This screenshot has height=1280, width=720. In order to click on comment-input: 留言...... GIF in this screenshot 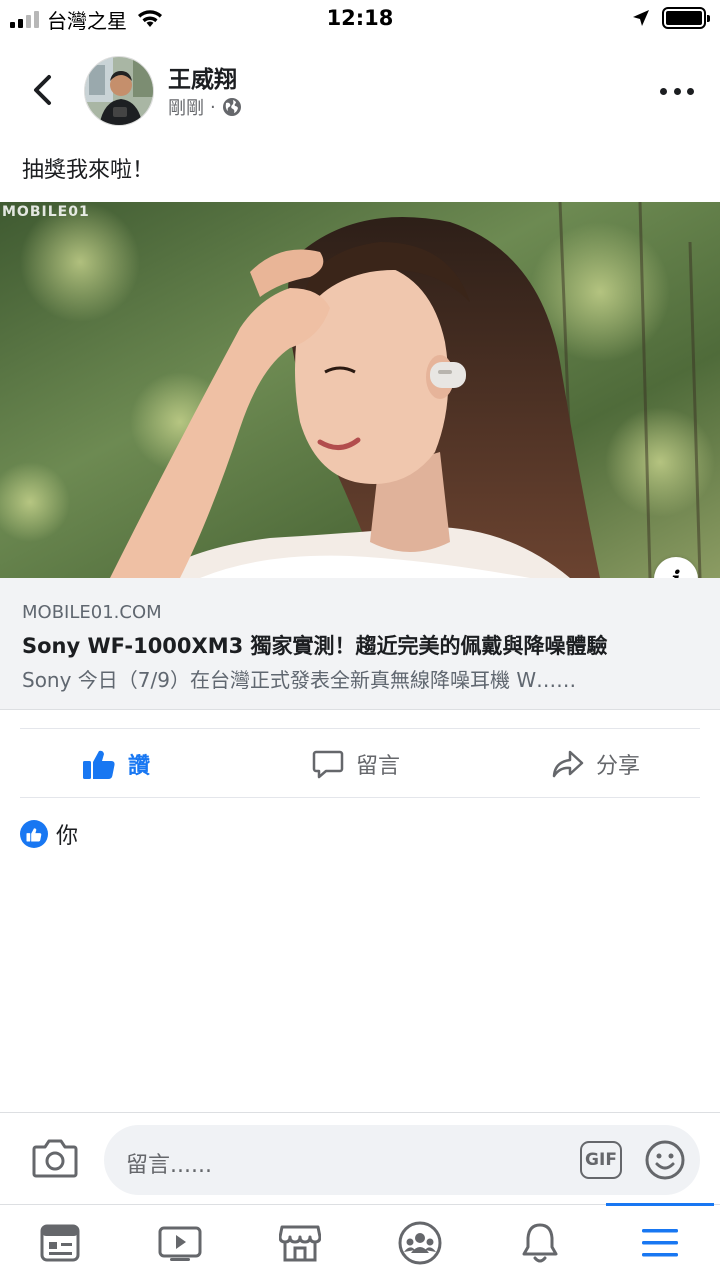, I will do `click(402, 1160)`.